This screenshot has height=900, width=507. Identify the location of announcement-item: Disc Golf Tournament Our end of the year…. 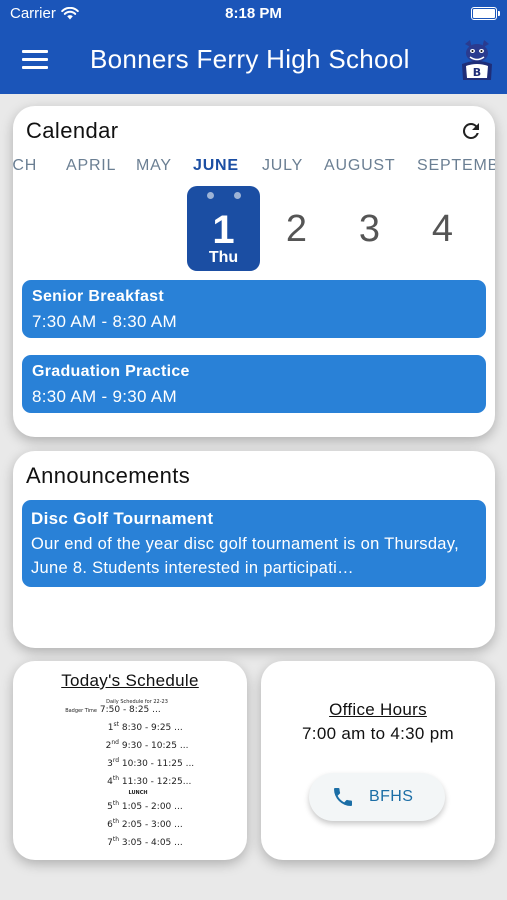
(254, 543).